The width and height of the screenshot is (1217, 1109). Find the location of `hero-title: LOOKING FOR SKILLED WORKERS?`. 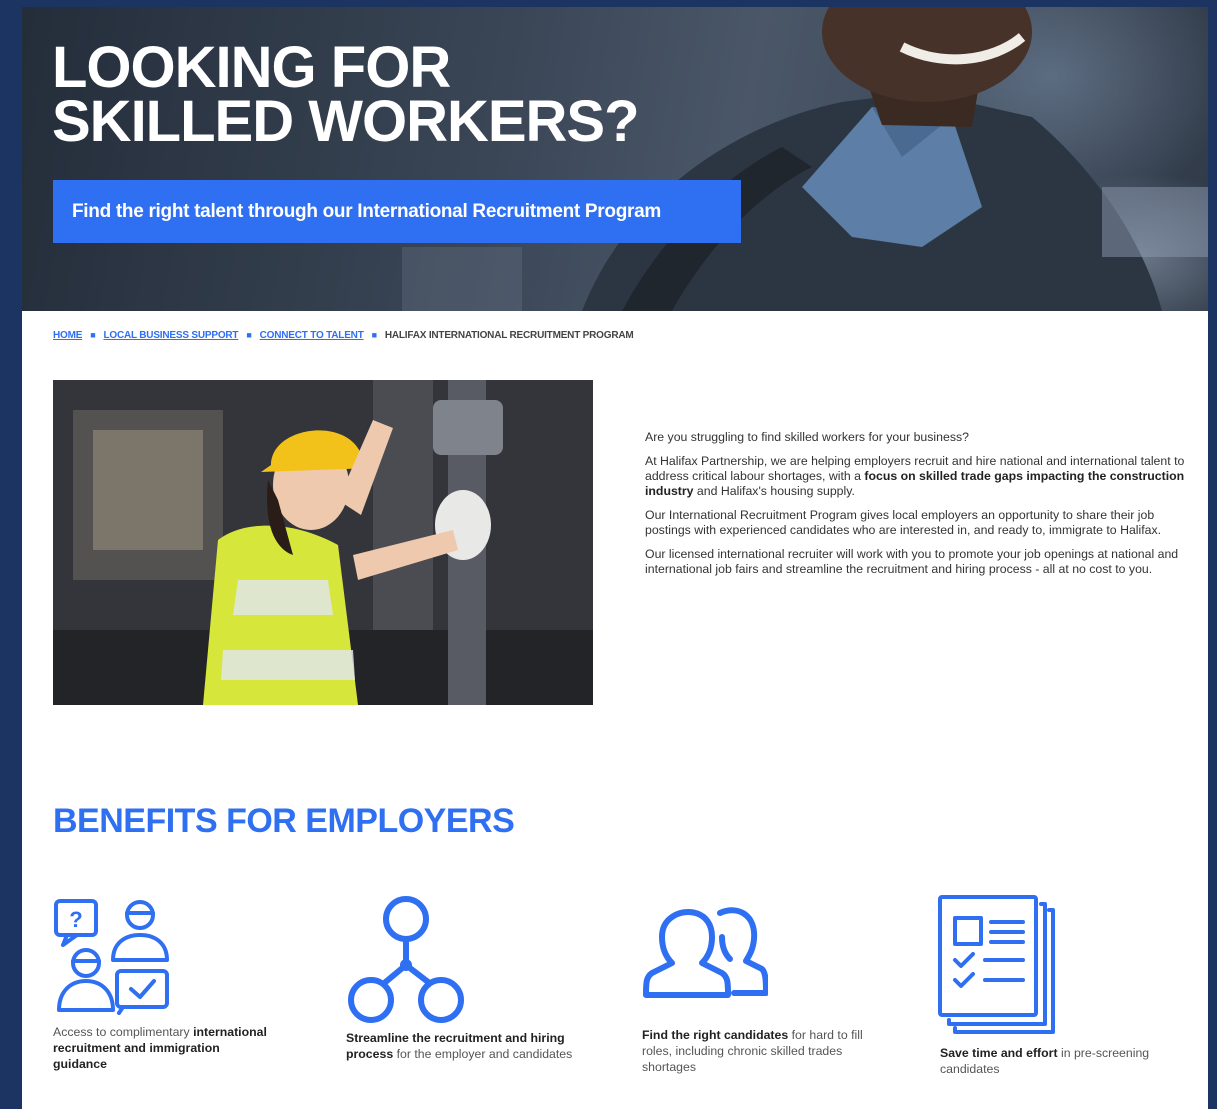

hero-title: LOOKING FOR SKILLED WORKERS? is located at coordinates (346, 94).